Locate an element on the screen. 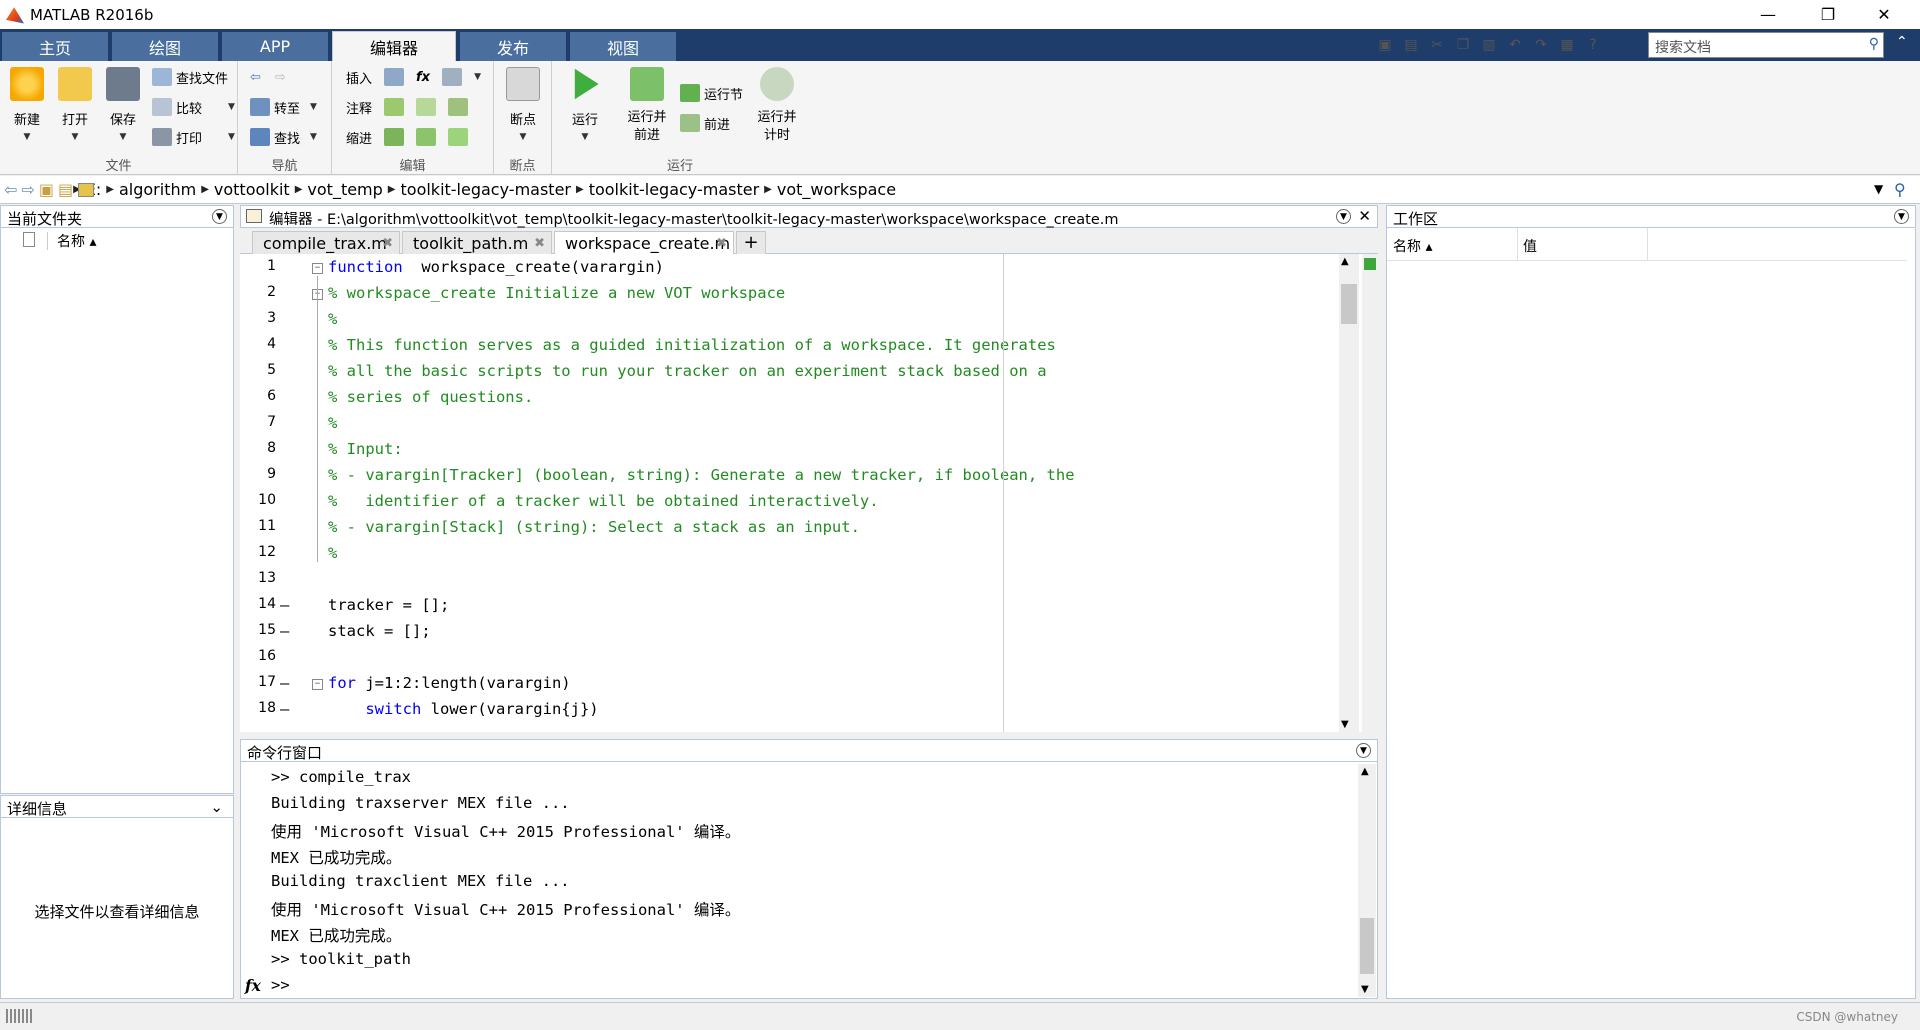  tab-publish: 发布 is located at coordinates (513, 46).